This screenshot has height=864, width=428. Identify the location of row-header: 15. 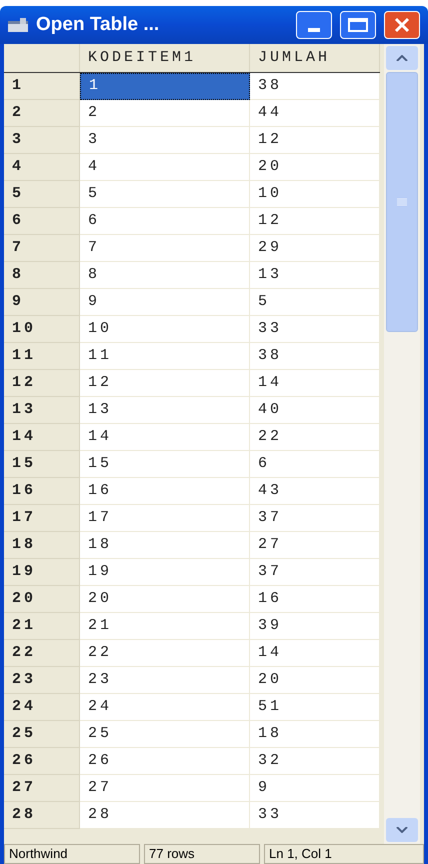
(42, 464).